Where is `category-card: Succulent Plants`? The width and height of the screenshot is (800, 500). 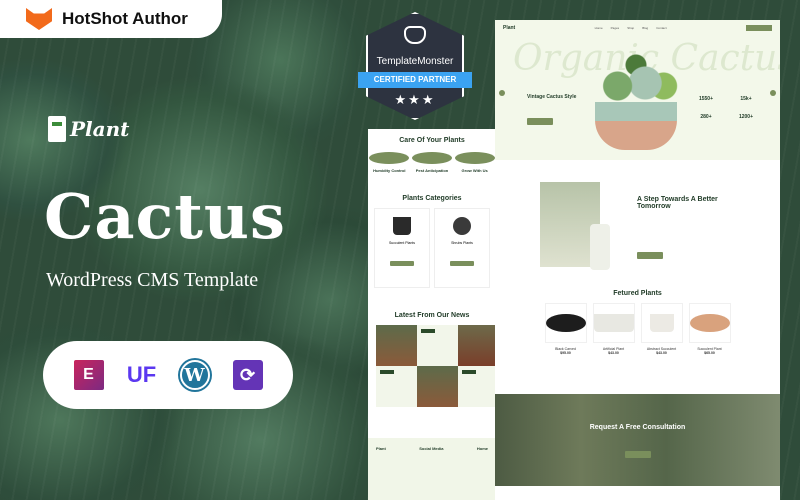 category-card: Succulent Plants is located at coordinates (402, 248).